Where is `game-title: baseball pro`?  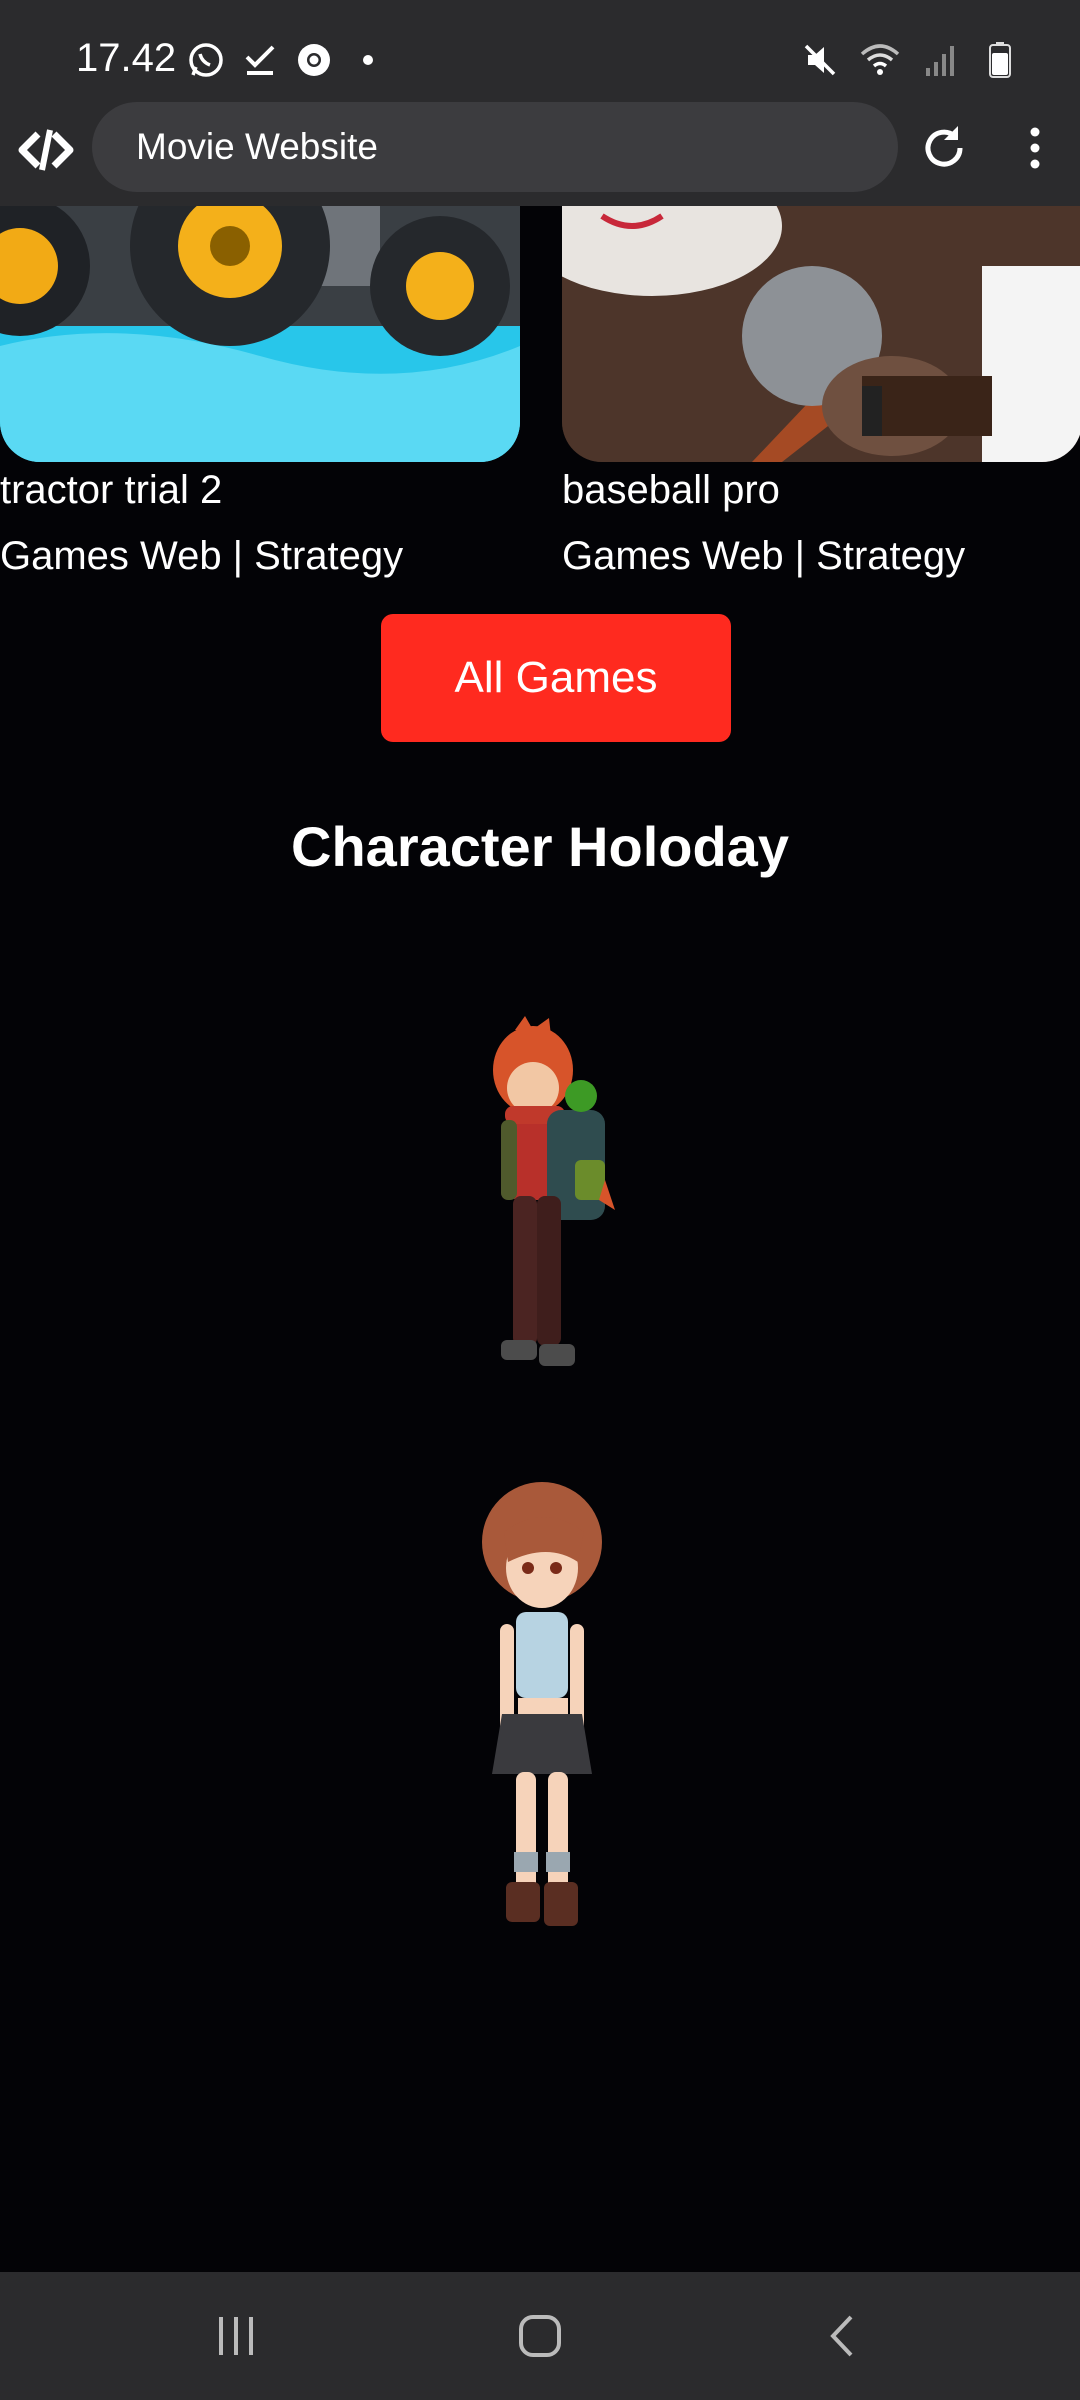 game-title: baseball pro is located at coordinates (671, 490).